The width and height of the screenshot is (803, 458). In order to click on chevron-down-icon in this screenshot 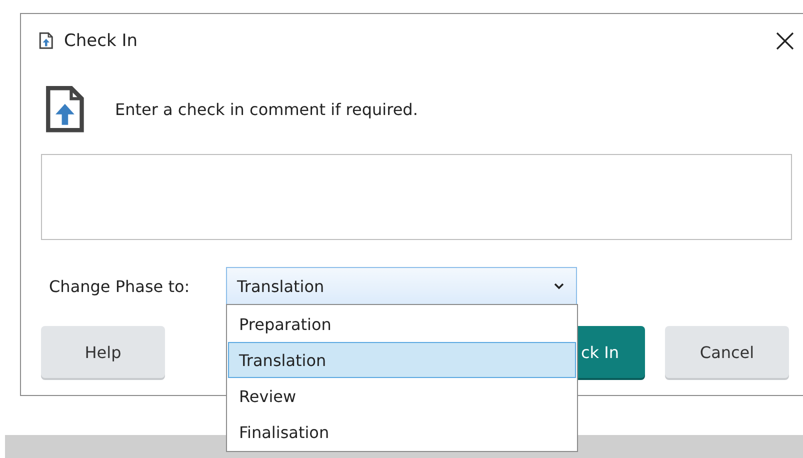, I will do `click(559, 286)`.